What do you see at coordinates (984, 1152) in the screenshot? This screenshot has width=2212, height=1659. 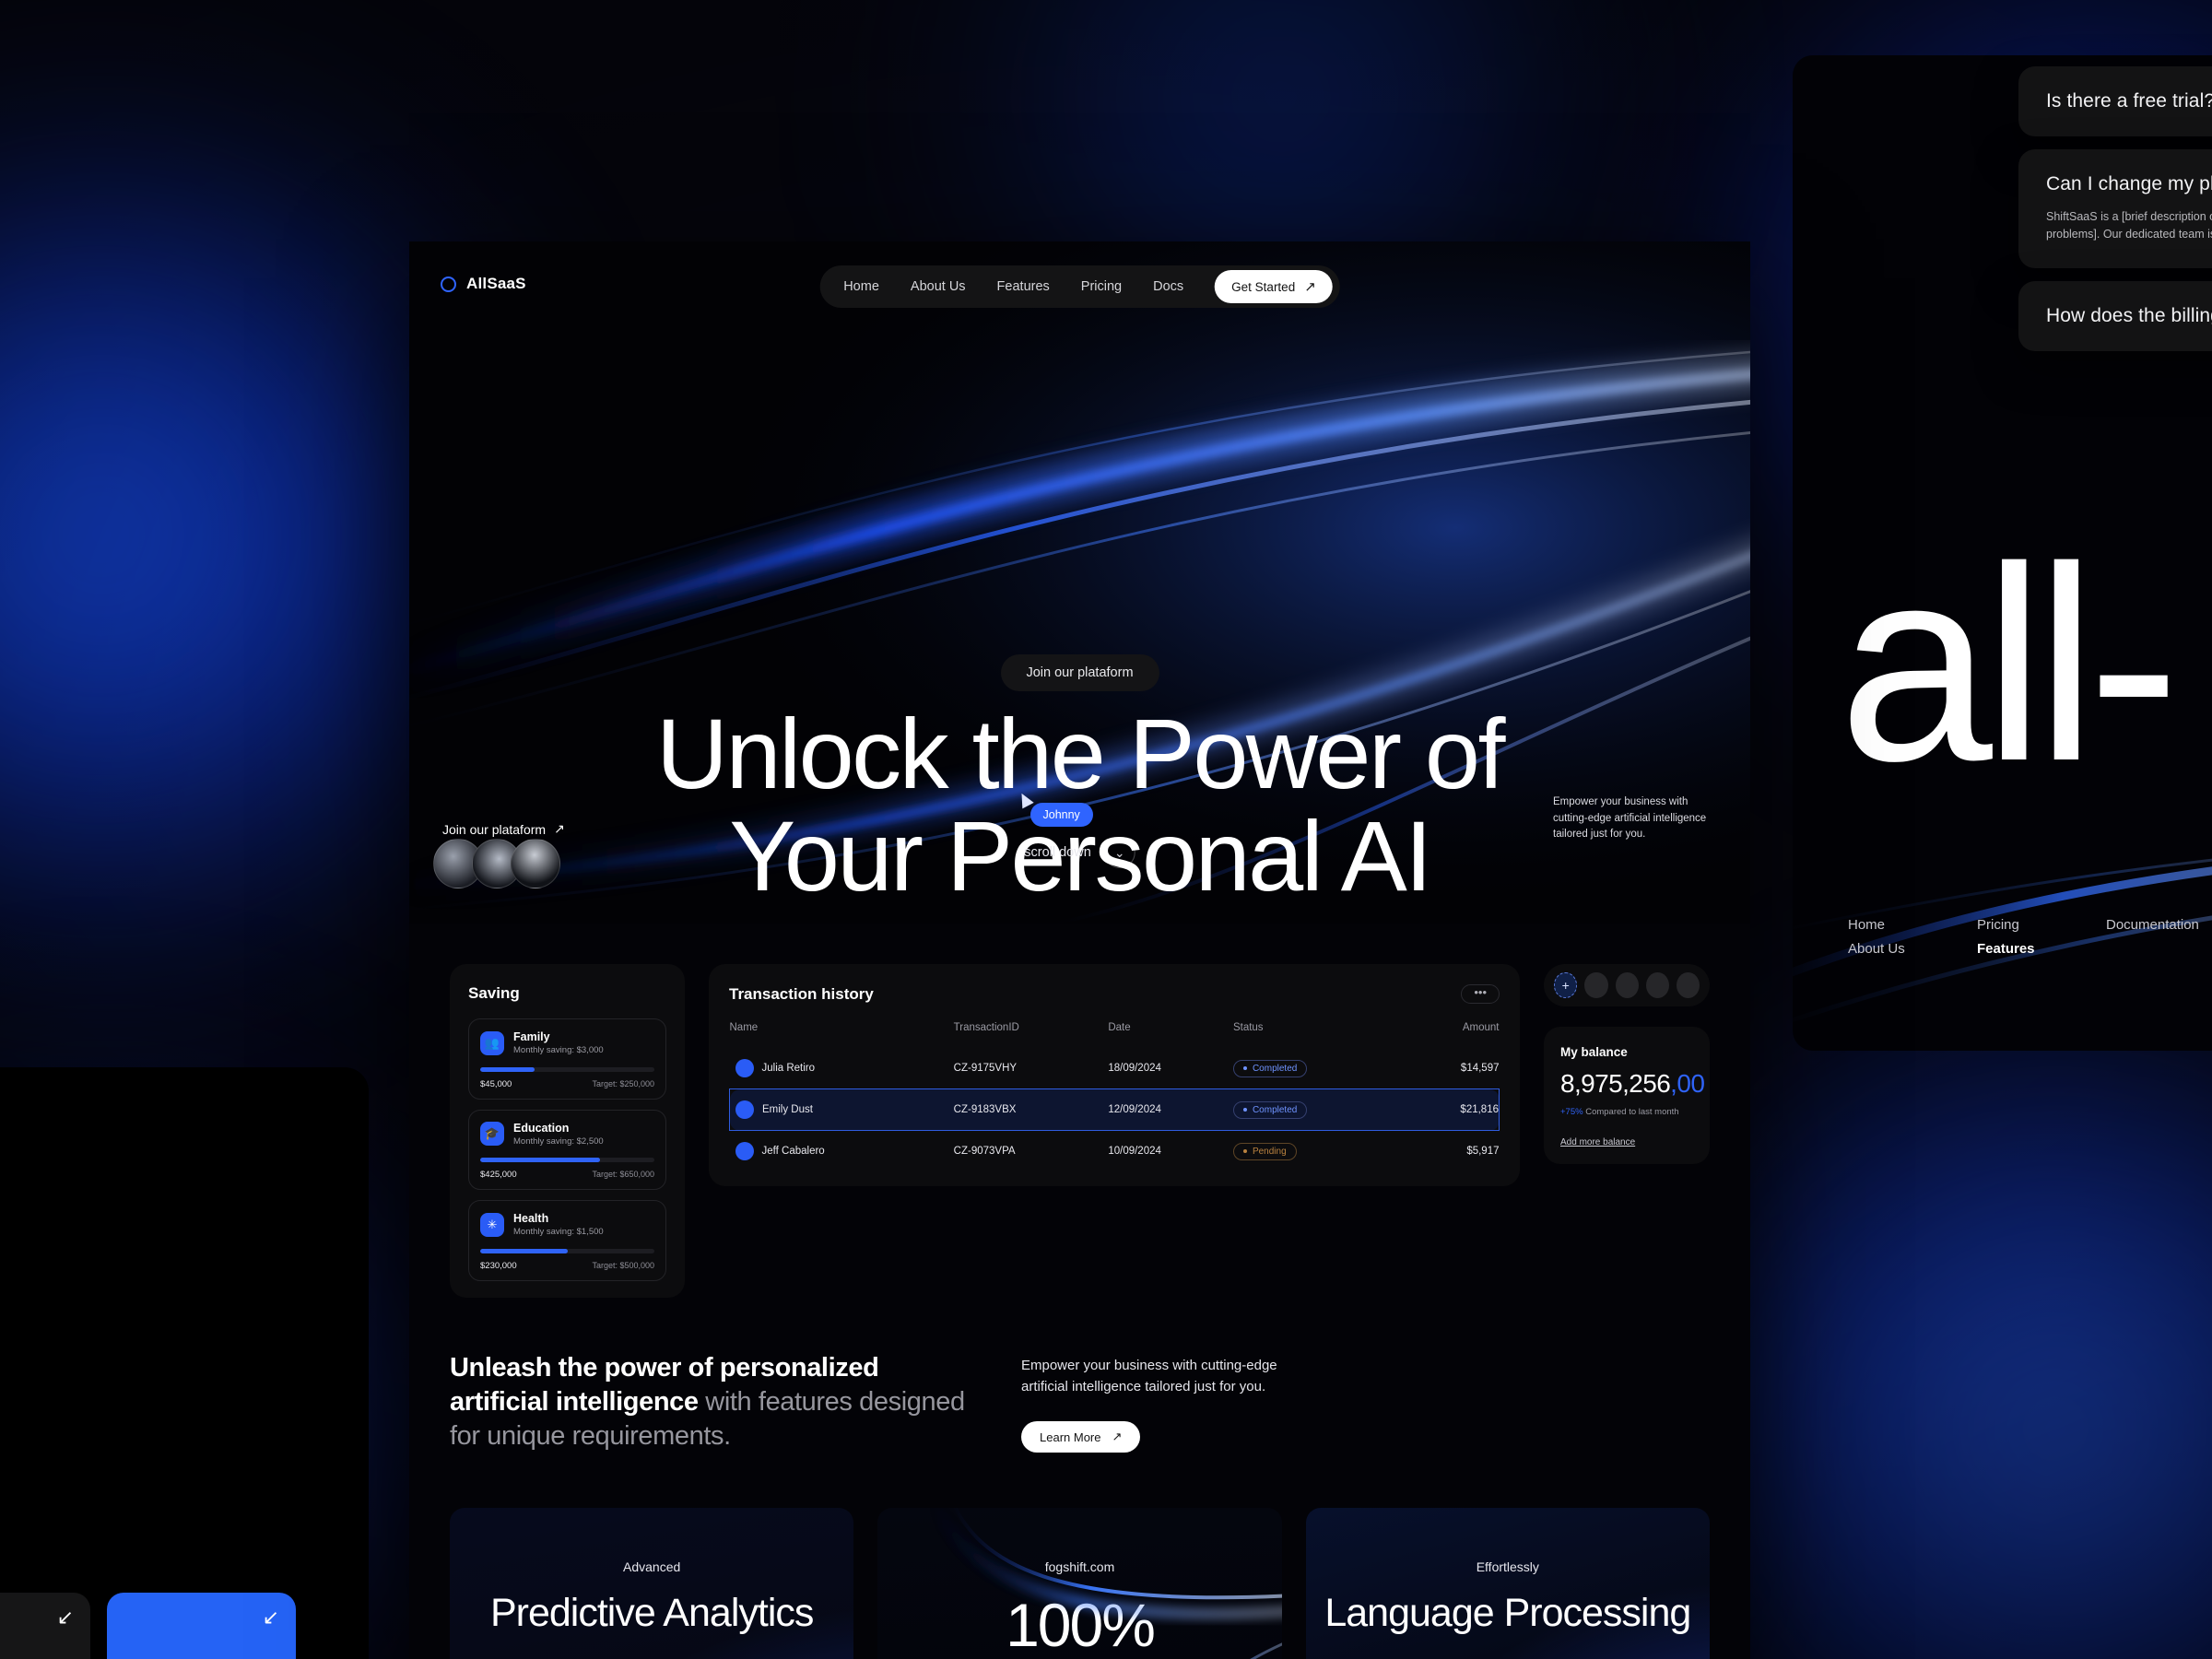 I see `row-transaction-id: CZ-9073VPA` at bounding box center [984, 1152].